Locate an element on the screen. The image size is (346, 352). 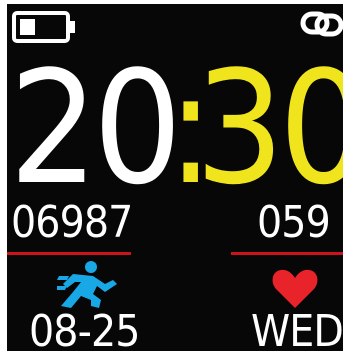
divider-right is located at coordinates (287, 253).